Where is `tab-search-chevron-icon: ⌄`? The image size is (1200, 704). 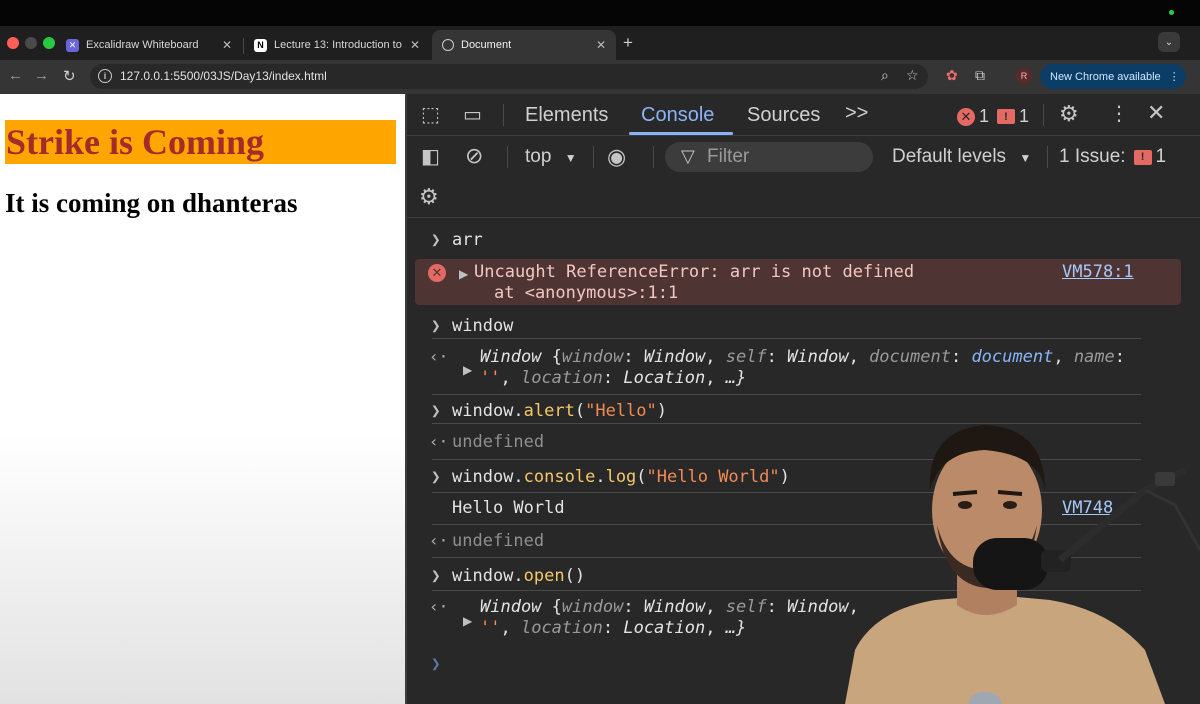
tab-search-chevron-icon: ⌄ is located at coordinates (1169, 42).